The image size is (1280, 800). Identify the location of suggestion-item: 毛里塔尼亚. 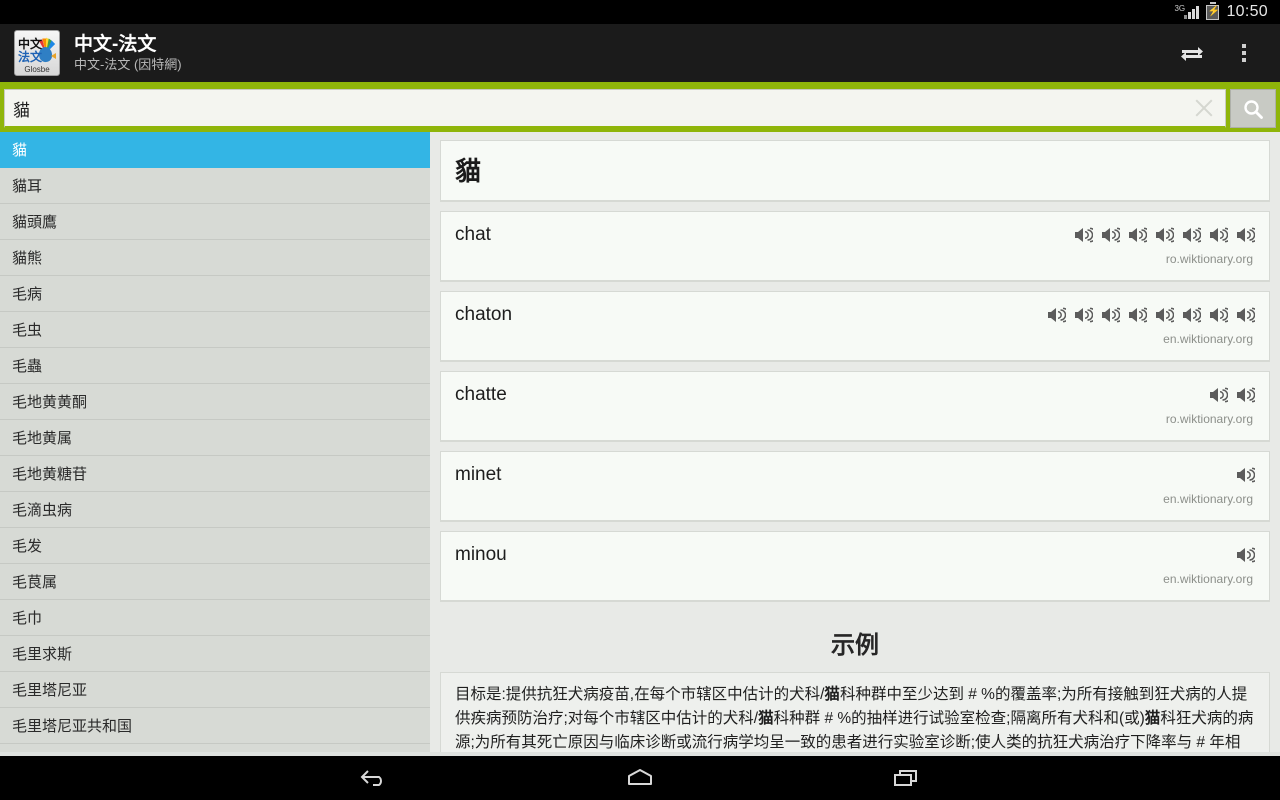
(215, 690).